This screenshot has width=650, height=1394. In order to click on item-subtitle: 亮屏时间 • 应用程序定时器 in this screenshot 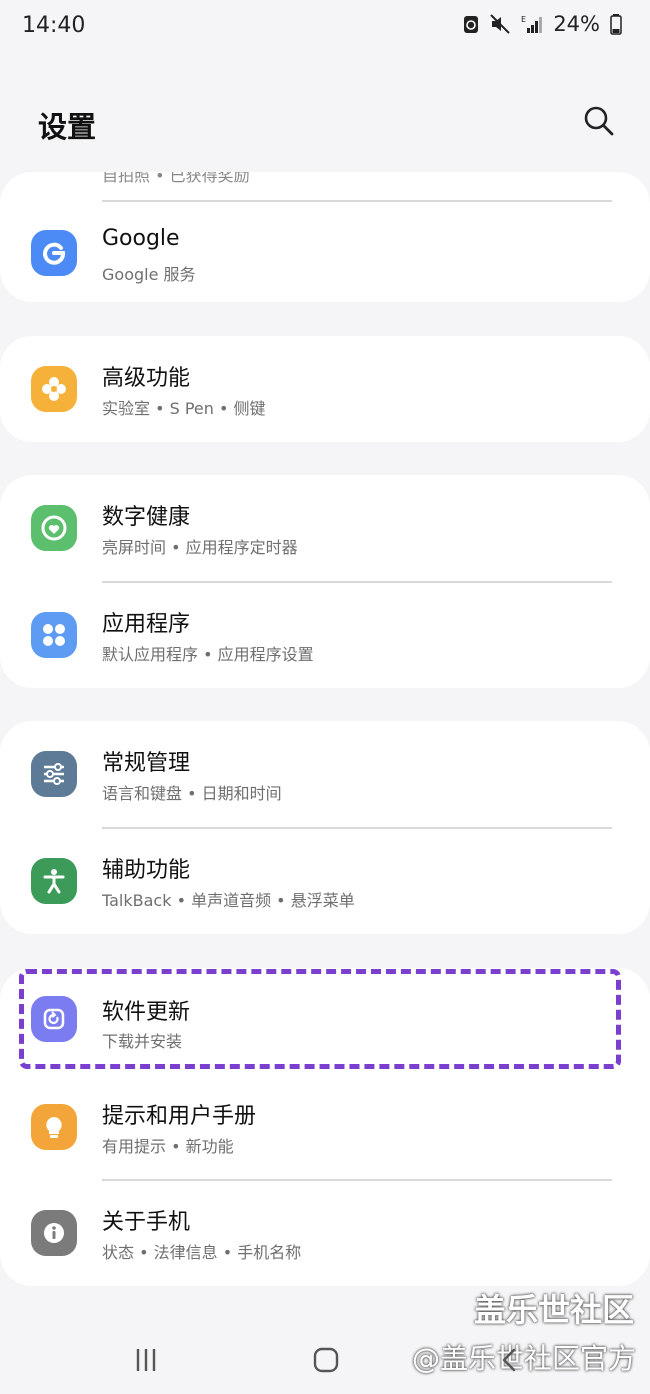, I will do `click(200, 547)`.